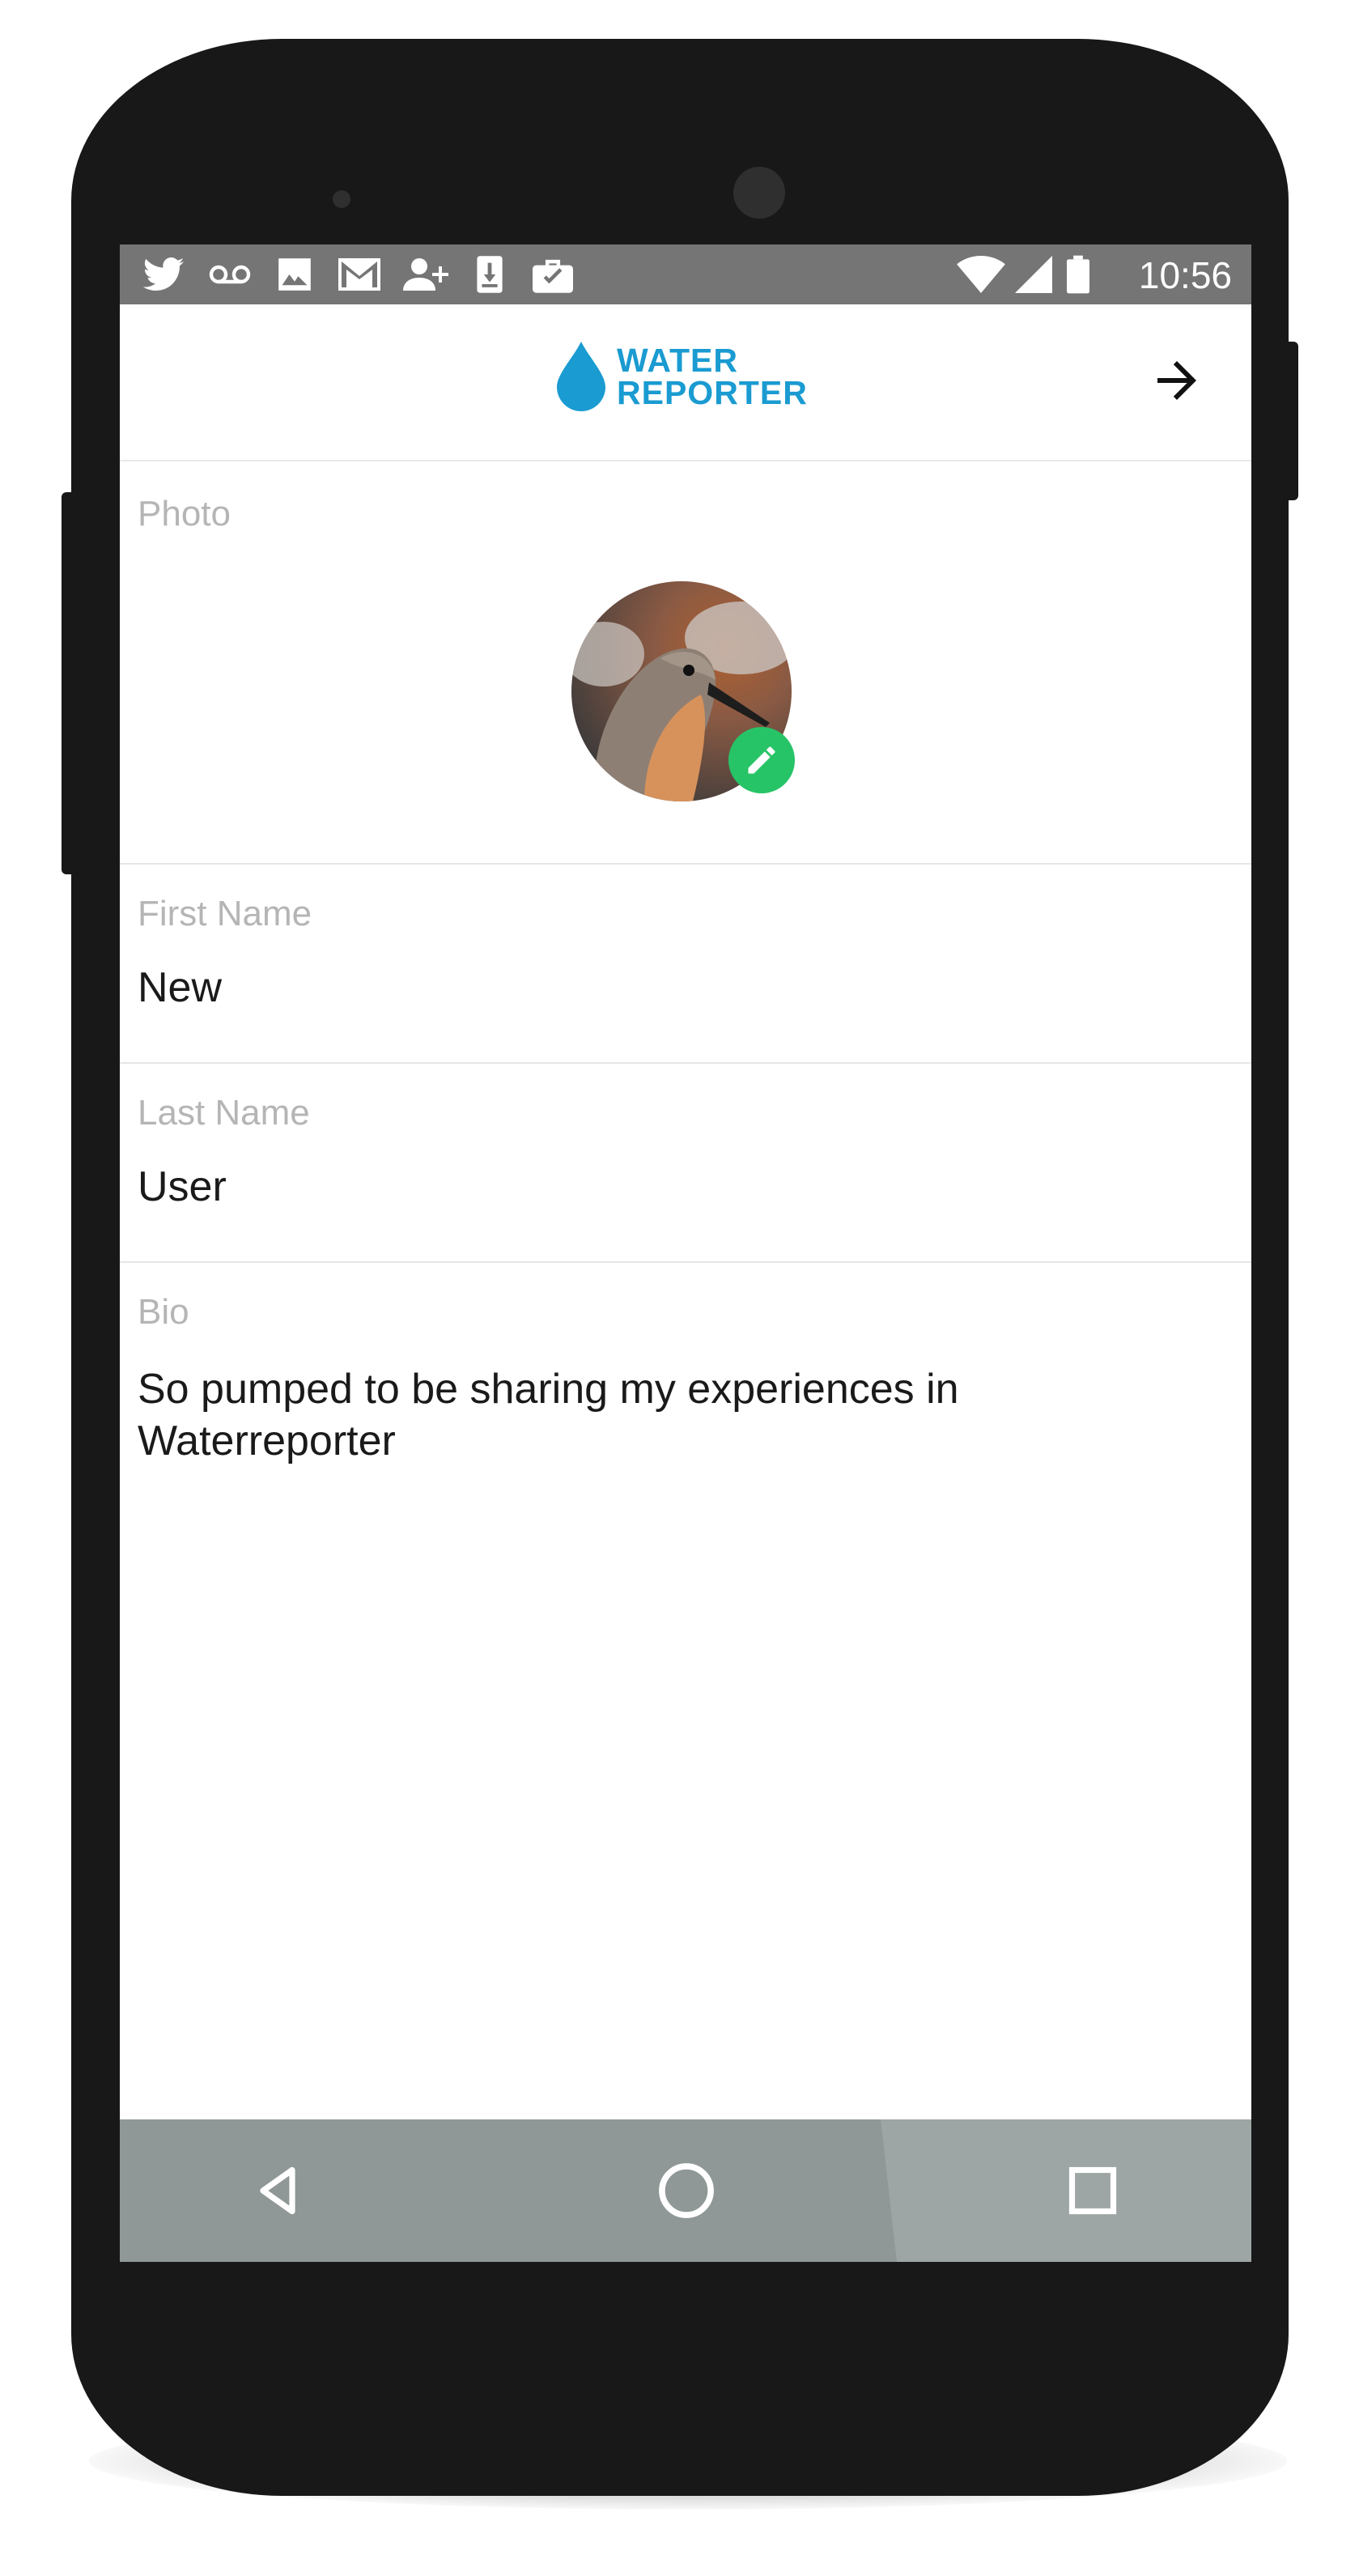 This screenshot has height=2576, width=1359. I want to click on home-button, so click(686, 2190).